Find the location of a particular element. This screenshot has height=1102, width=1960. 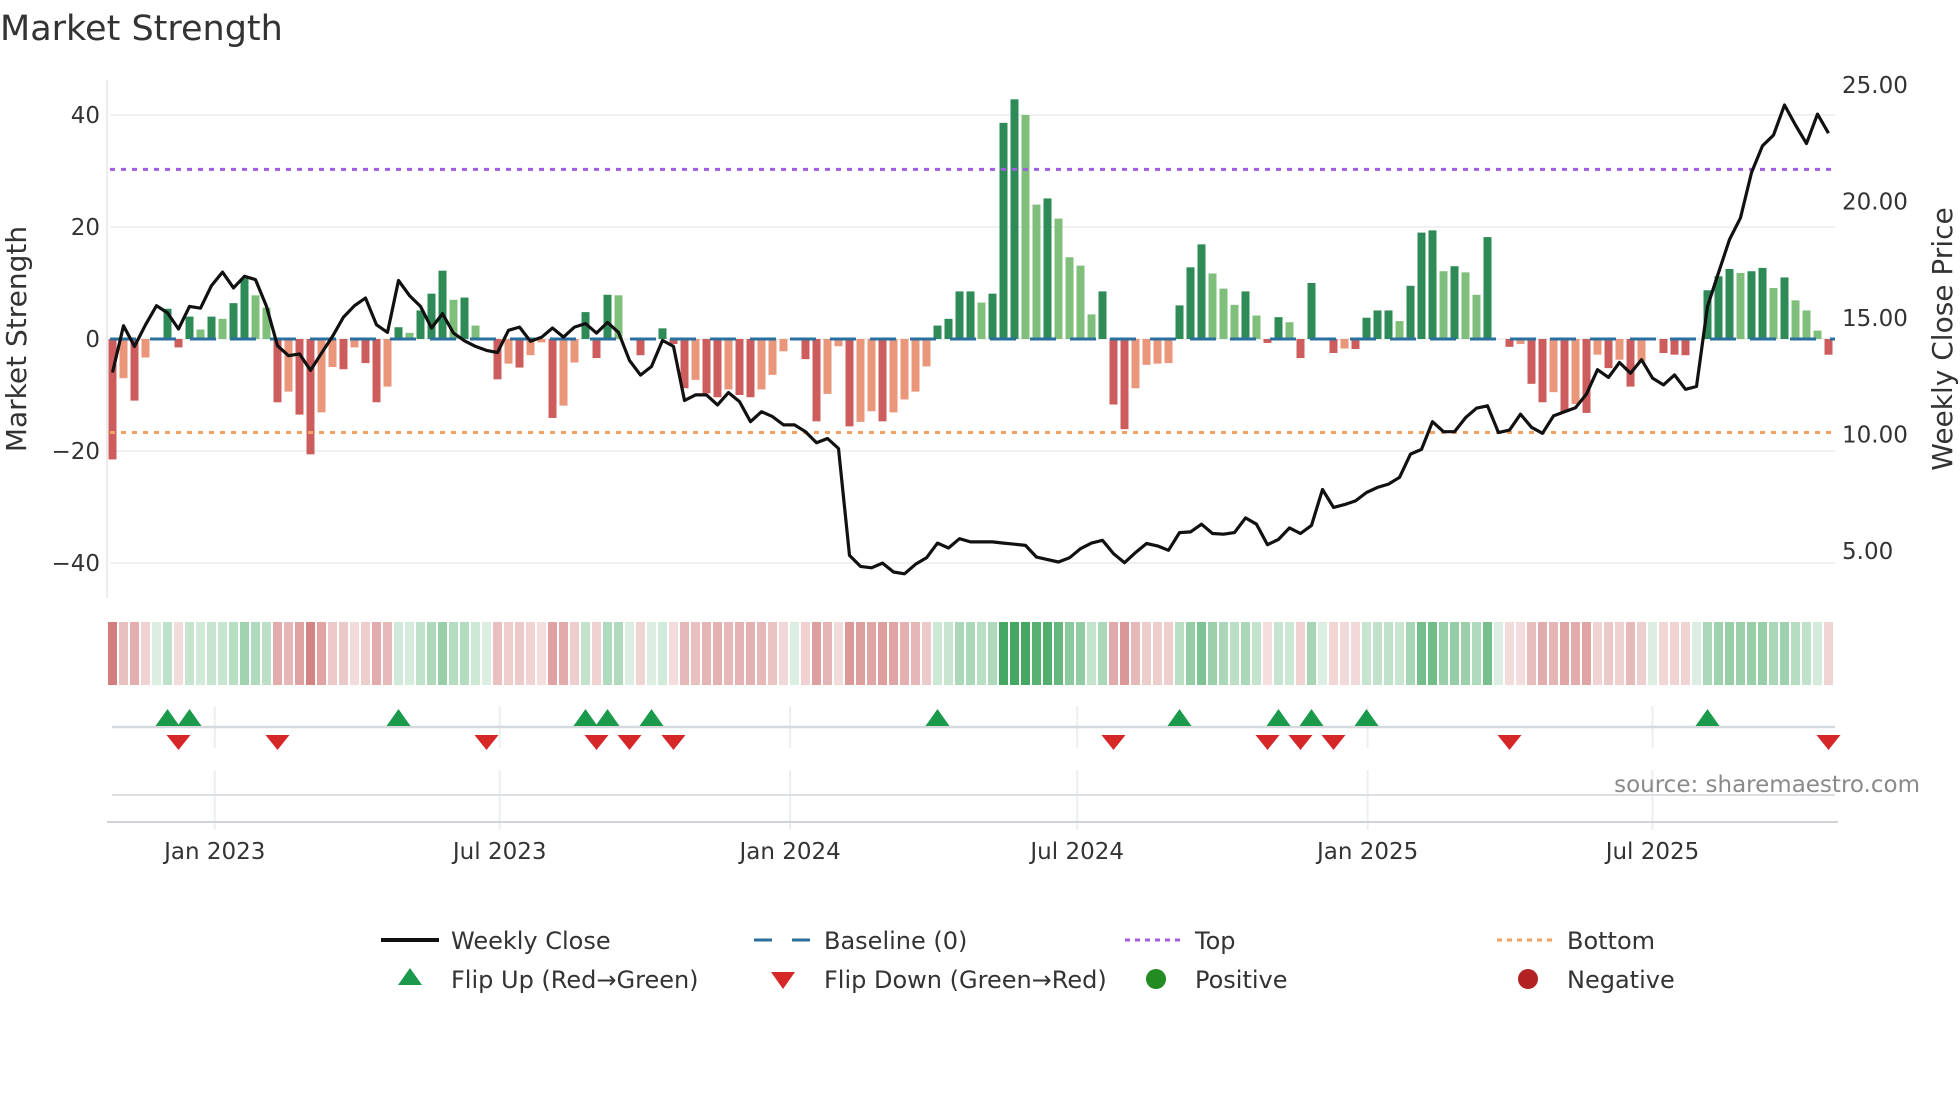

right-y-axis-ticks: 25.00 20.00 15.00 10.00 5.00 is located at coordinates (1875, 319).